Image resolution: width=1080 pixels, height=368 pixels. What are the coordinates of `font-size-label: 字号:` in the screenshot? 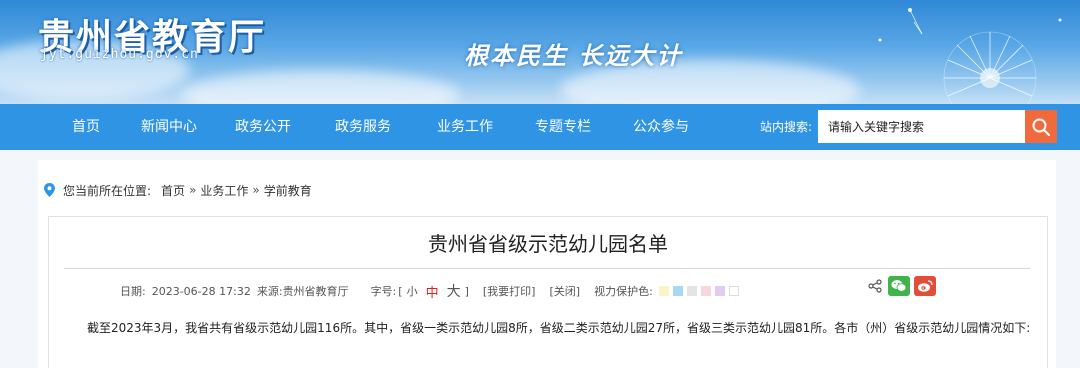 It's located at (383, 291).